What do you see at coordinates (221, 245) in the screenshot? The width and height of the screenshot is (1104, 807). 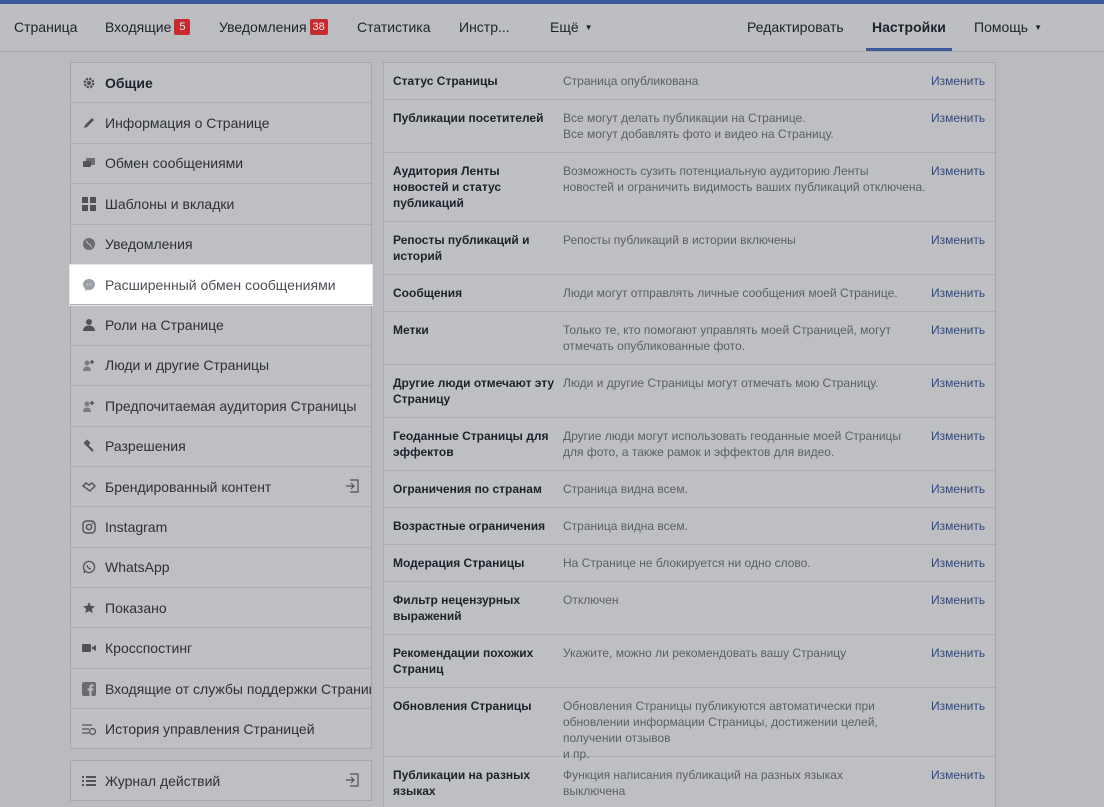 I see `sidebar-item: Уведомления` at bounding box center [221, 245].